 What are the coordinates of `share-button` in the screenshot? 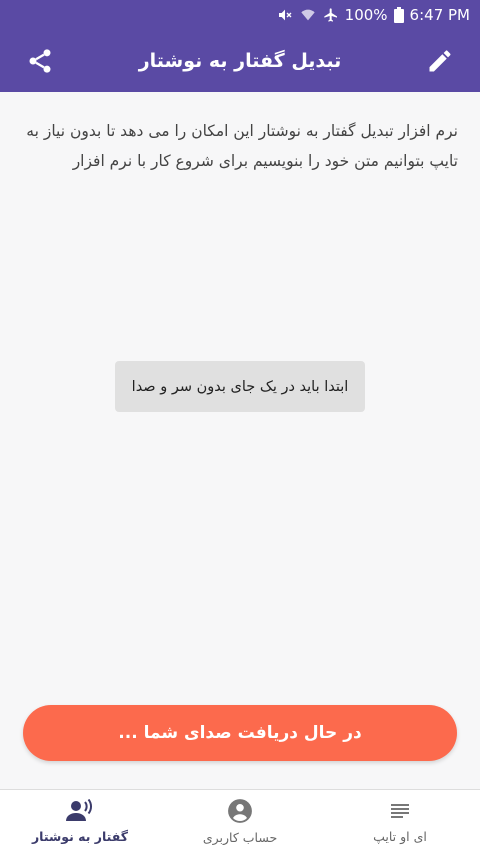 It's located at (40, 61).